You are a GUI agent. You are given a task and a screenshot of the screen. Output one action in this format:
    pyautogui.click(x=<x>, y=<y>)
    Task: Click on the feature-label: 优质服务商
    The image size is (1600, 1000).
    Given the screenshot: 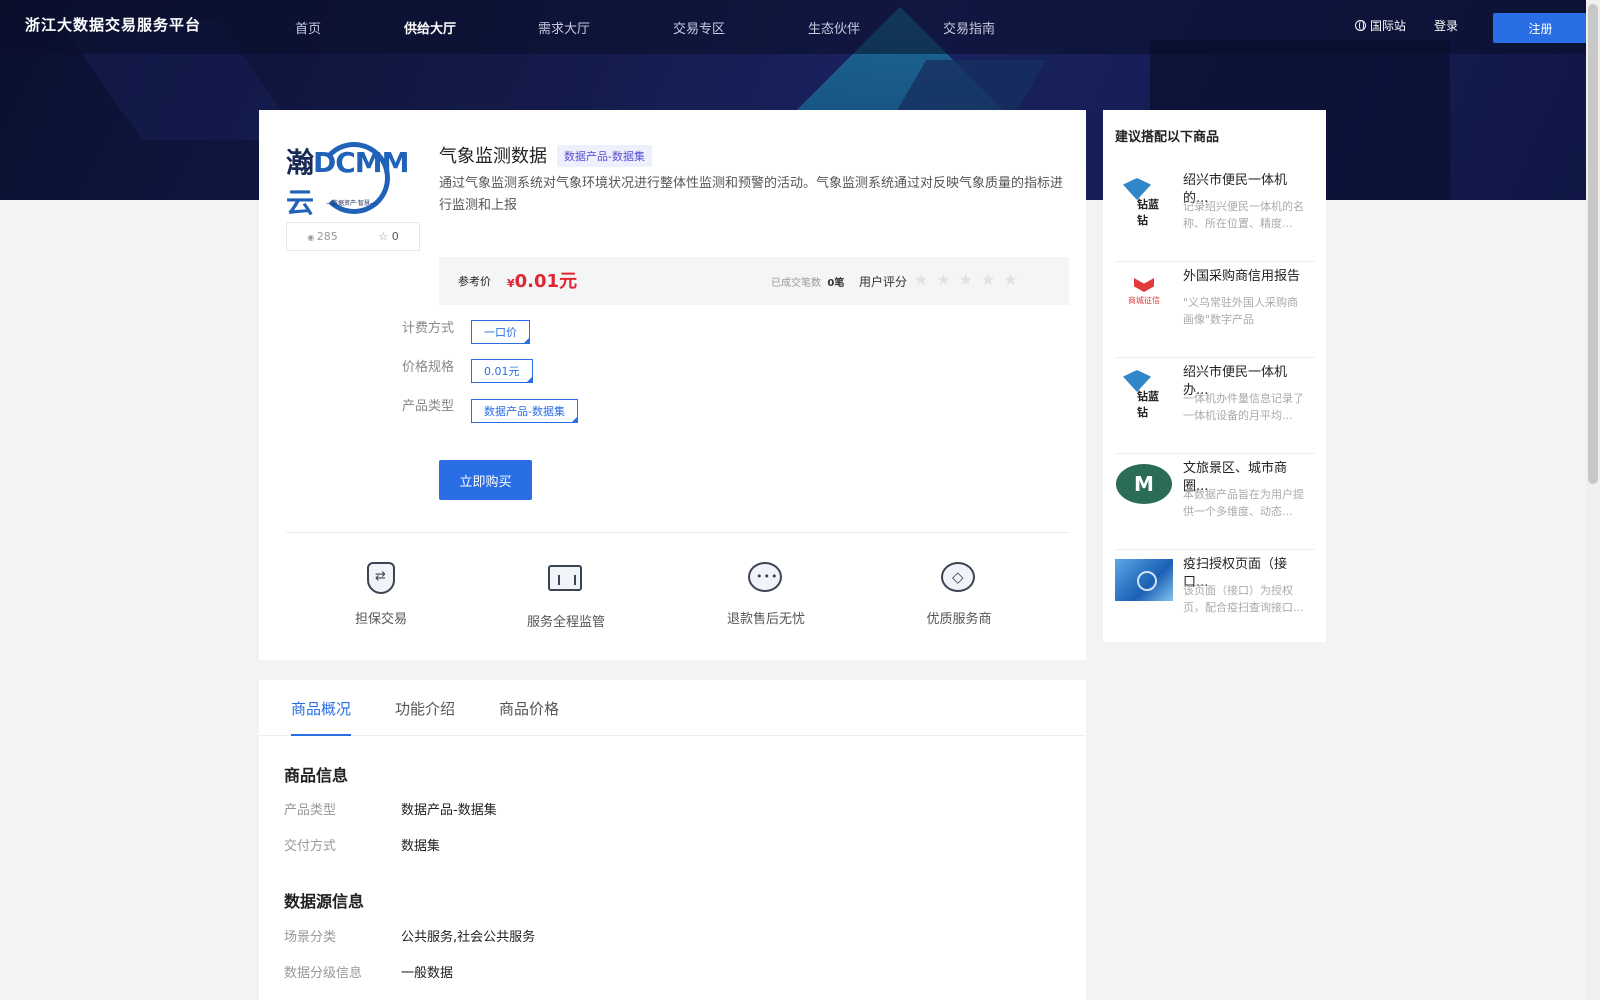 What is the action you would take?
    pyautogui.click(x=959, y=619)
    